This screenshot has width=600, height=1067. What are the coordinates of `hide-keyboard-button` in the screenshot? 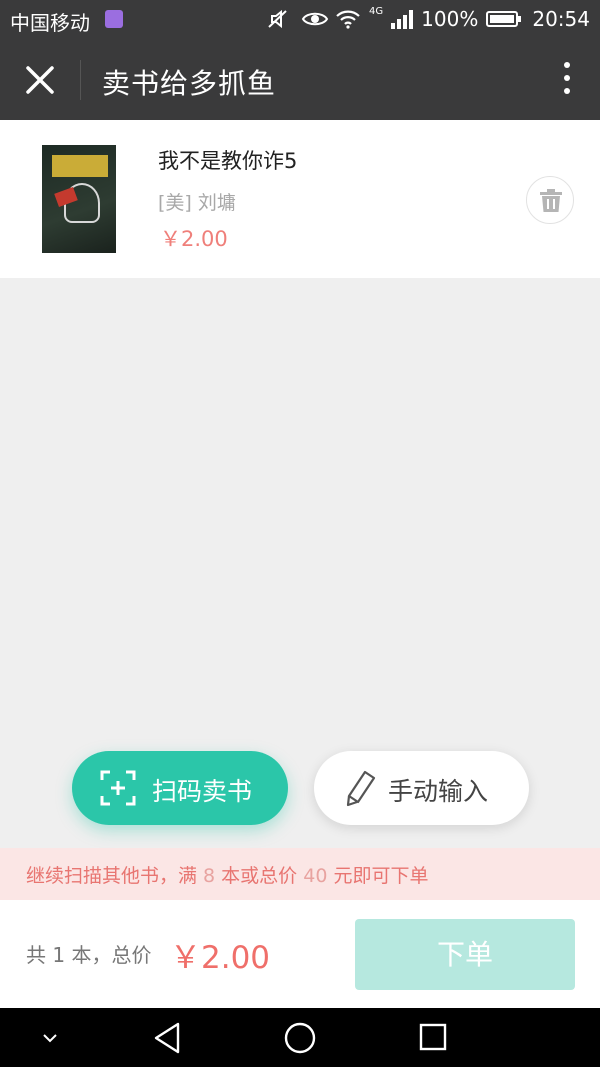 It's located at (50, 1038).